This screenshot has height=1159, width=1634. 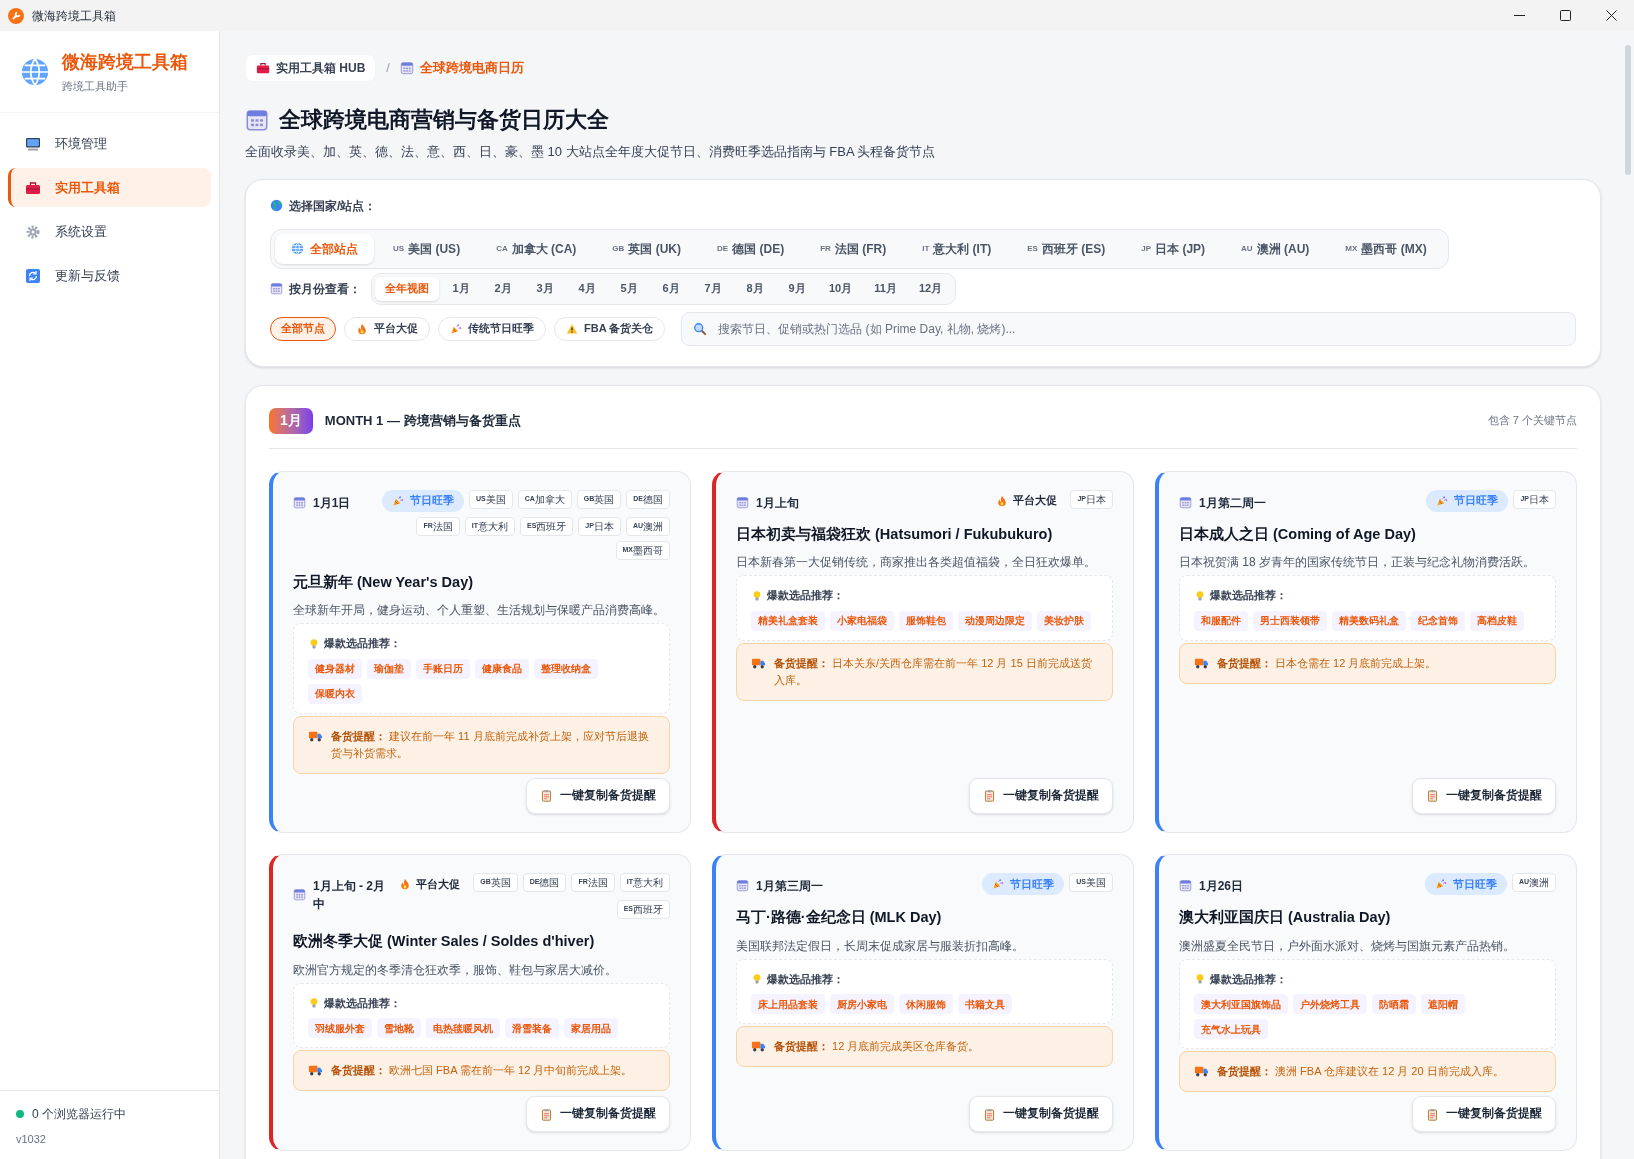 I want to click on scrollbar-thumb, so click(x=1628, y=110).